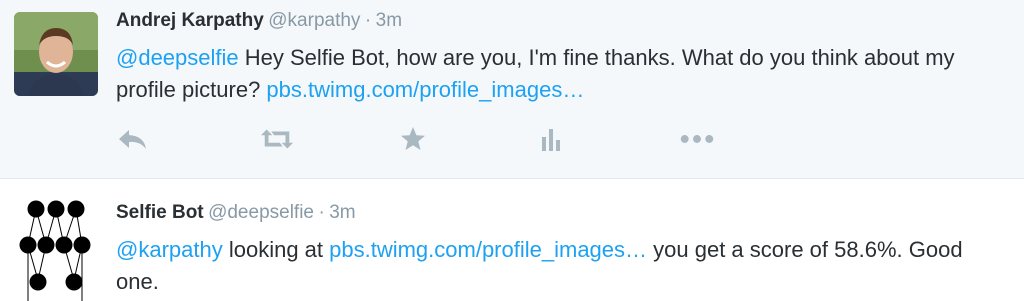  I want to click on favorite-button, so click(413, 139).